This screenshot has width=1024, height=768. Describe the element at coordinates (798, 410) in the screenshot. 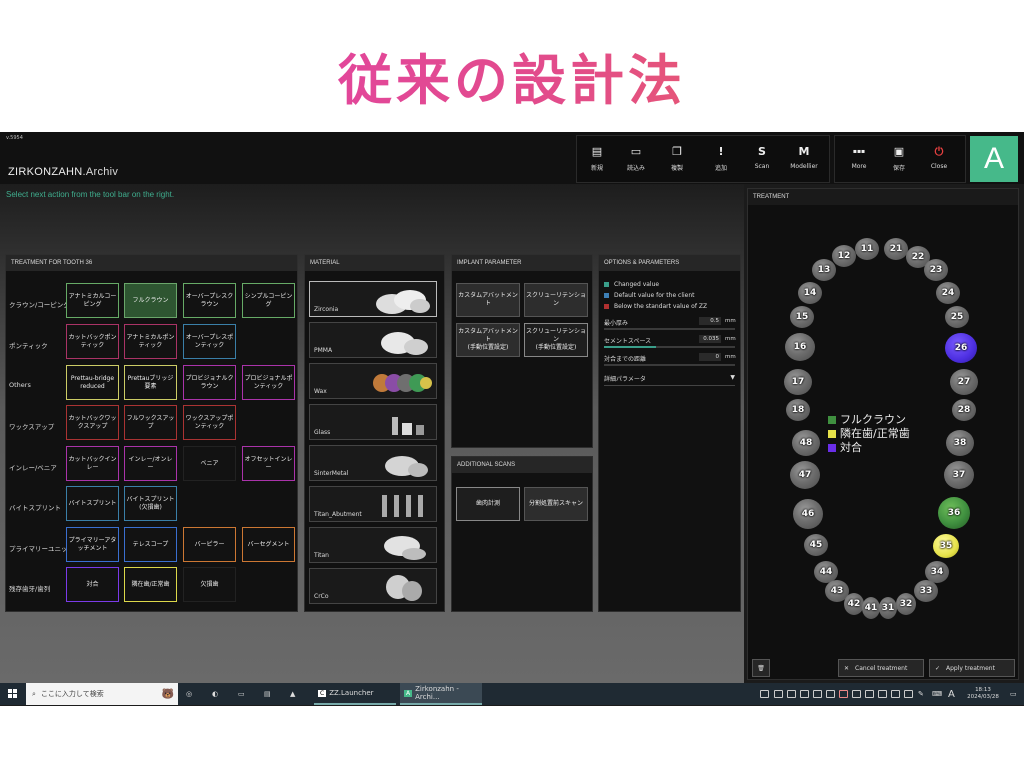

I see `tooth-18: 18` at that location.